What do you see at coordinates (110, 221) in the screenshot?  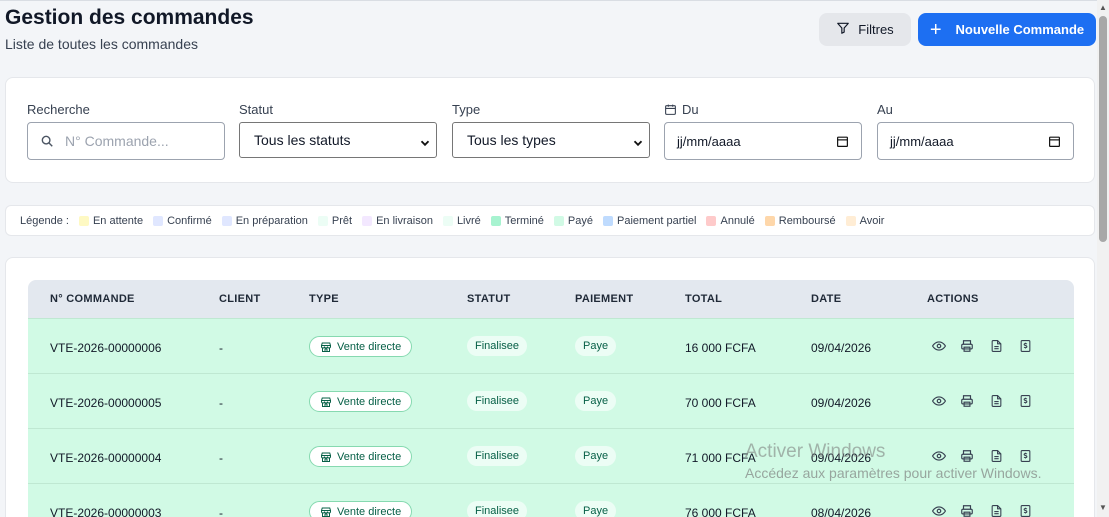 I see `legend-item: En attente` at bounding box center [110, 221].